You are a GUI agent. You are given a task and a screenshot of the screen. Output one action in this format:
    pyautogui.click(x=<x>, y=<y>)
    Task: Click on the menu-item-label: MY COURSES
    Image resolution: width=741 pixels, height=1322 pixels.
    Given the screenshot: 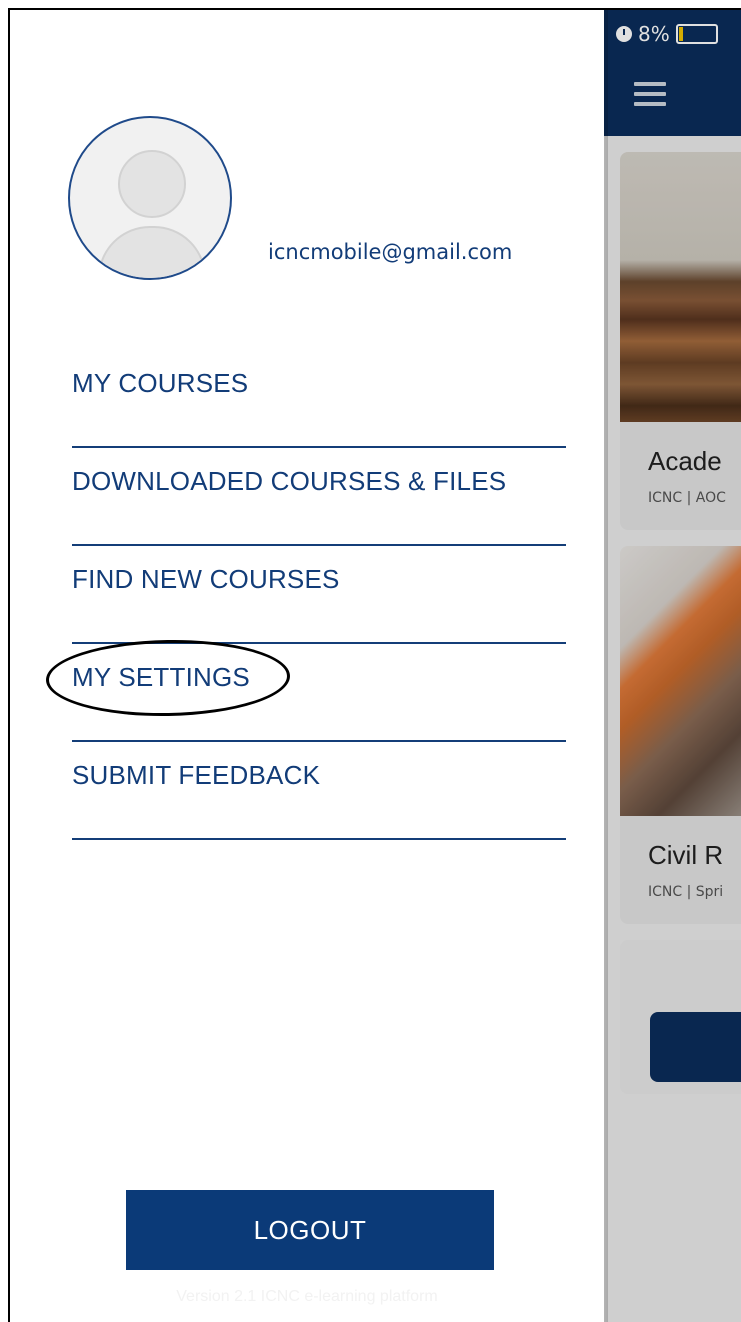 What is the action you would take?
    pyautogui.click(x=160, y=383)
    